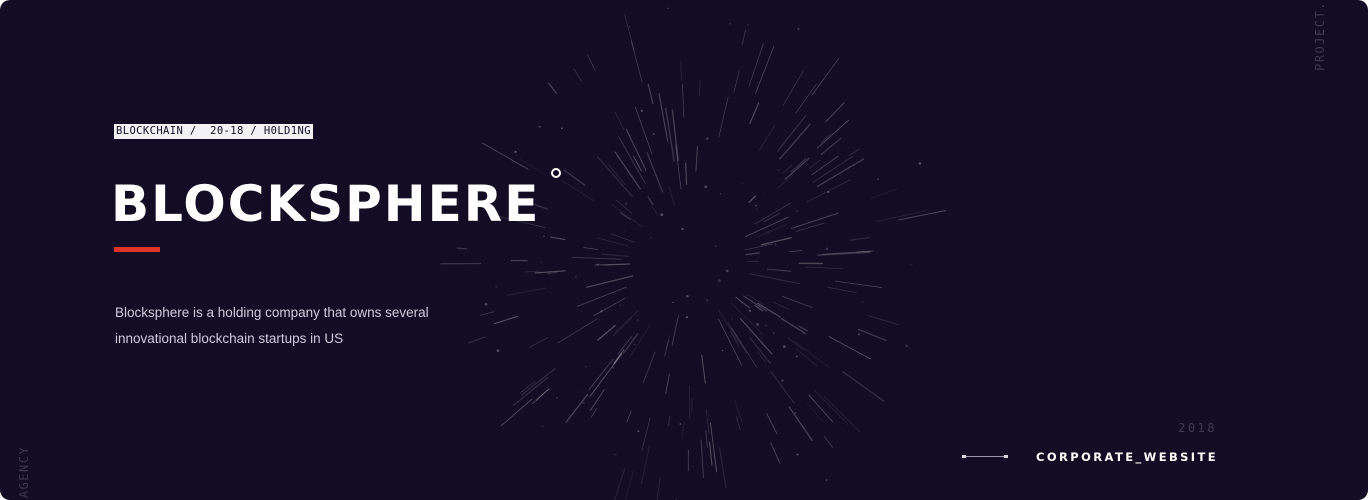 The height and width of the screenshot is (500, 1368). What do you see at coordinates (229, 338) in the screenshot?
I see `hero-description-line-2: innovational blockchain startups in US` at bounding box center [229, 338].